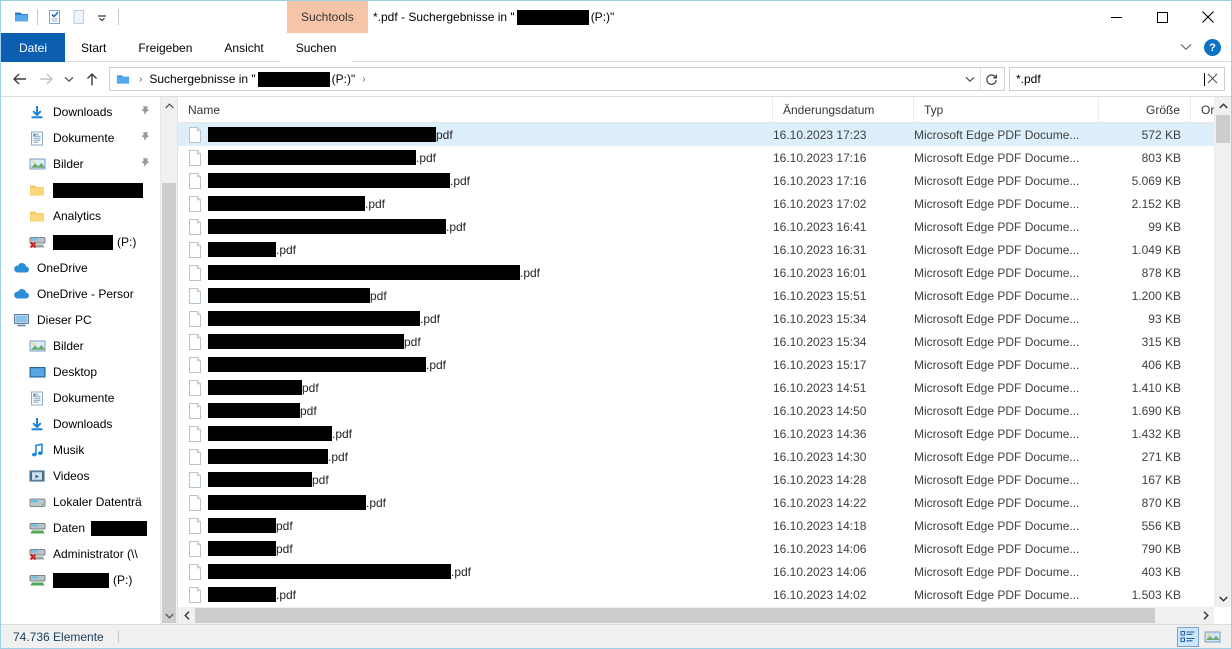  What do you see at coordinates (252, 79) in the screenshot?
I see `breadcrumb-search-results: Suchergebnisse in " (P:)"` at bounding box center [252, 79].